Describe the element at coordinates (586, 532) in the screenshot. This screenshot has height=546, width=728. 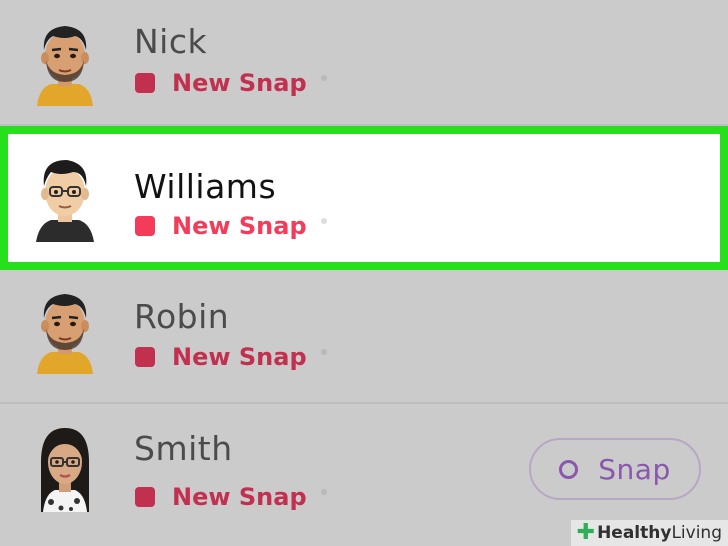
I see `plus-cross-icon: ✚` at that location.